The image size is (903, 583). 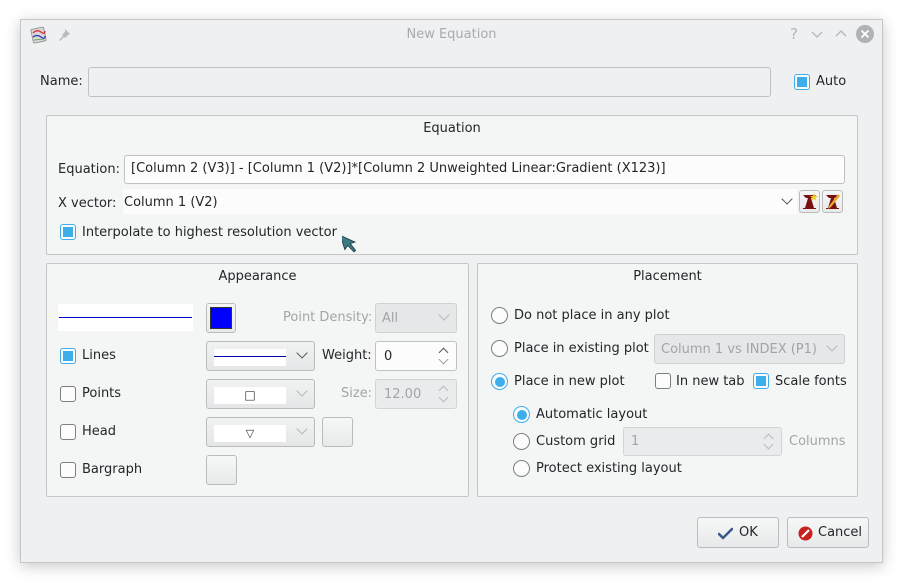 What do you see at coordinates (429, 82) in the screenshot?
I see `name-input` at bounding box center [429, 82].